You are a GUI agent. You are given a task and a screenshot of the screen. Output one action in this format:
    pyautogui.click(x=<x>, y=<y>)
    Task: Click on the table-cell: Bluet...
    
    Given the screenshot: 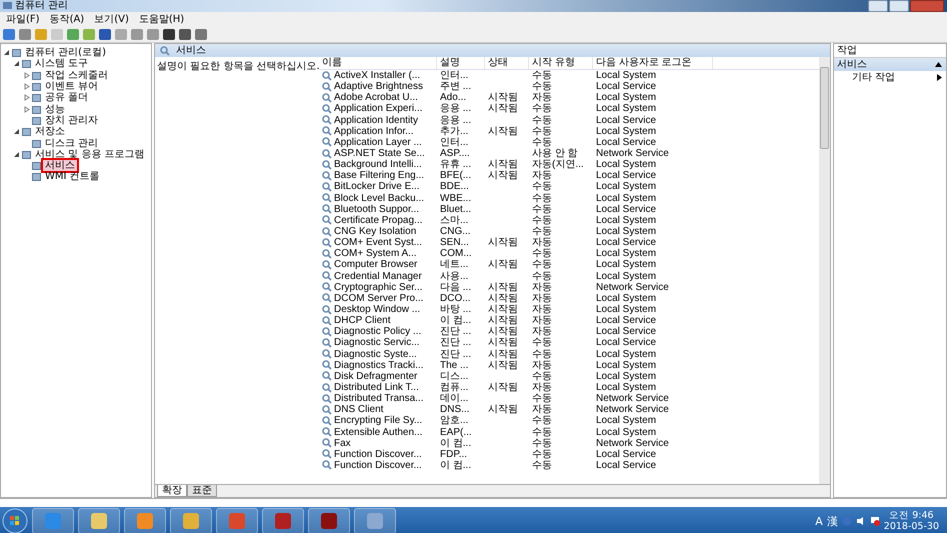 What is the action you would take?
    pyautogui.click(x=456, y=209)
    